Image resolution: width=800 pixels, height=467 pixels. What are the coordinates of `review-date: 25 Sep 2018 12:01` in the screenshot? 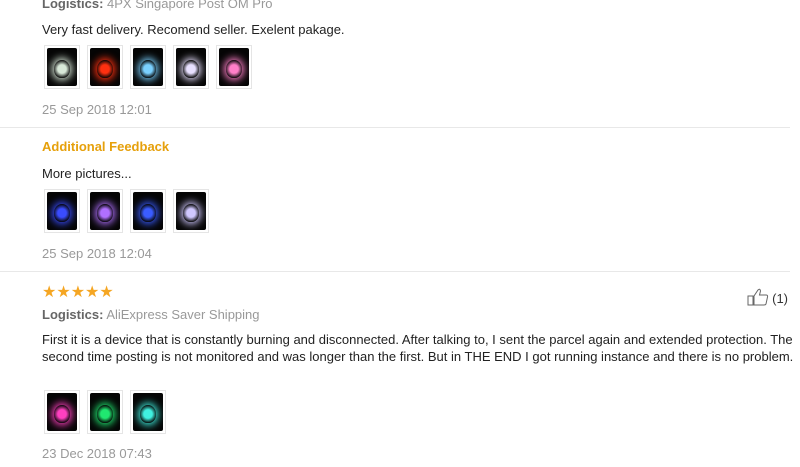 It's located at (97, 109).